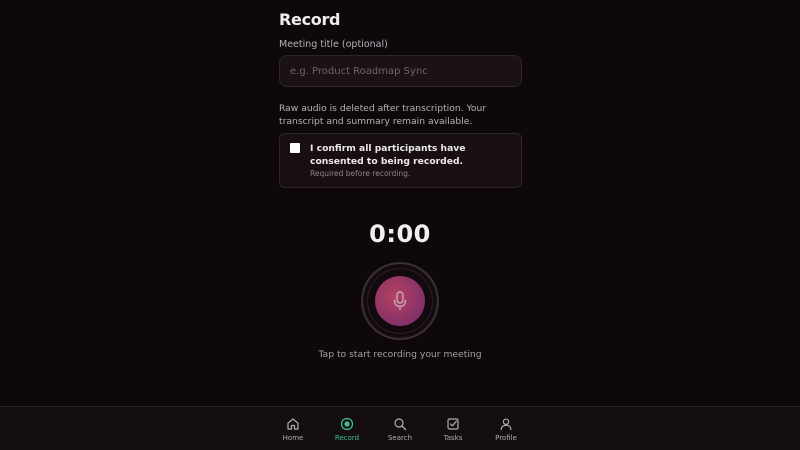  I want to click on nav-item-record: Record, so click(347, 429).